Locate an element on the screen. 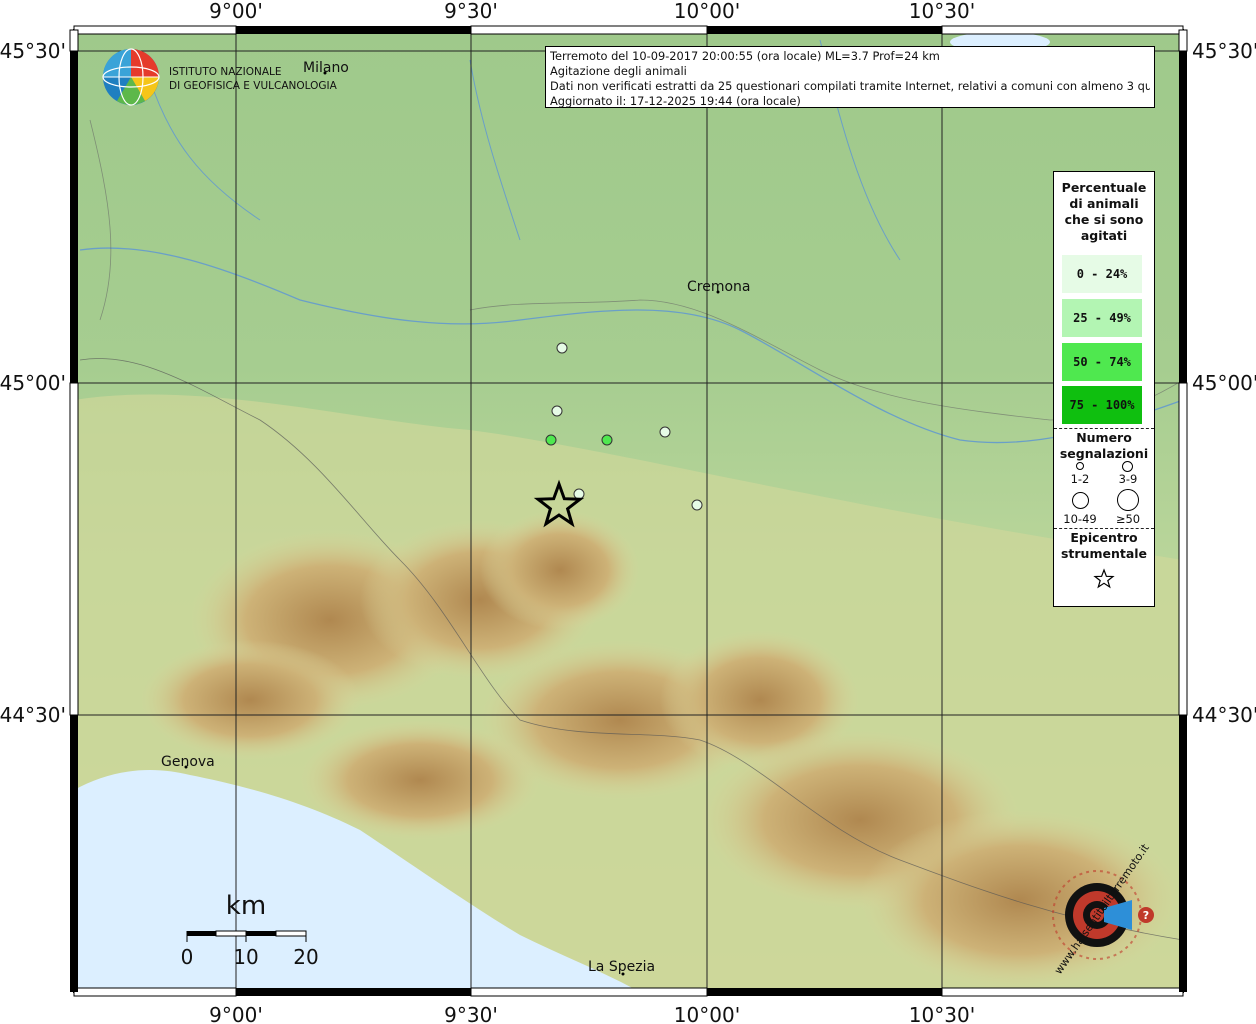 The image size is (1256, 1024). logo-line1: ISTITUTO NAZIONALE is located at coordinates (225, 72).